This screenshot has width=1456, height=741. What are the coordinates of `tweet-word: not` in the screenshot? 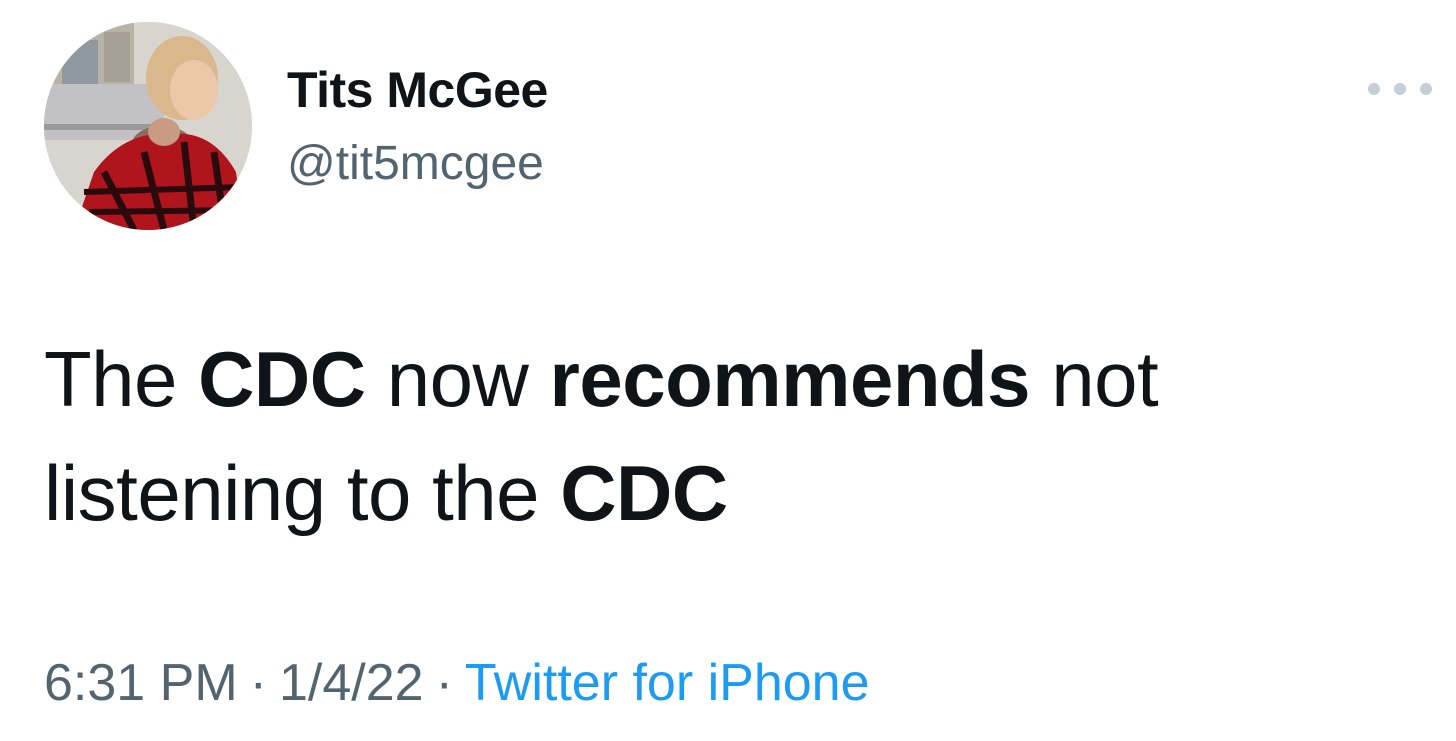 It's located at (1105, 379).